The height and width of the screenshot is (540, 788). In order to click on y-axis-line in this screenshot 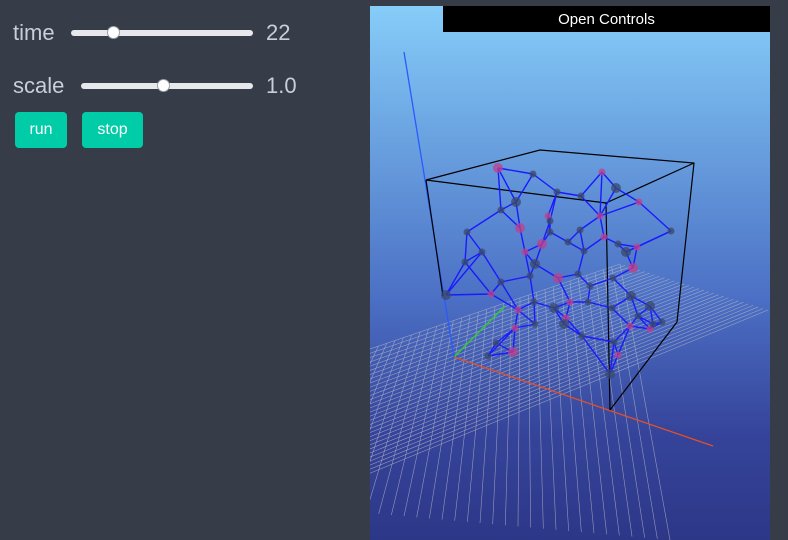, I will do `click(479, 331)`.